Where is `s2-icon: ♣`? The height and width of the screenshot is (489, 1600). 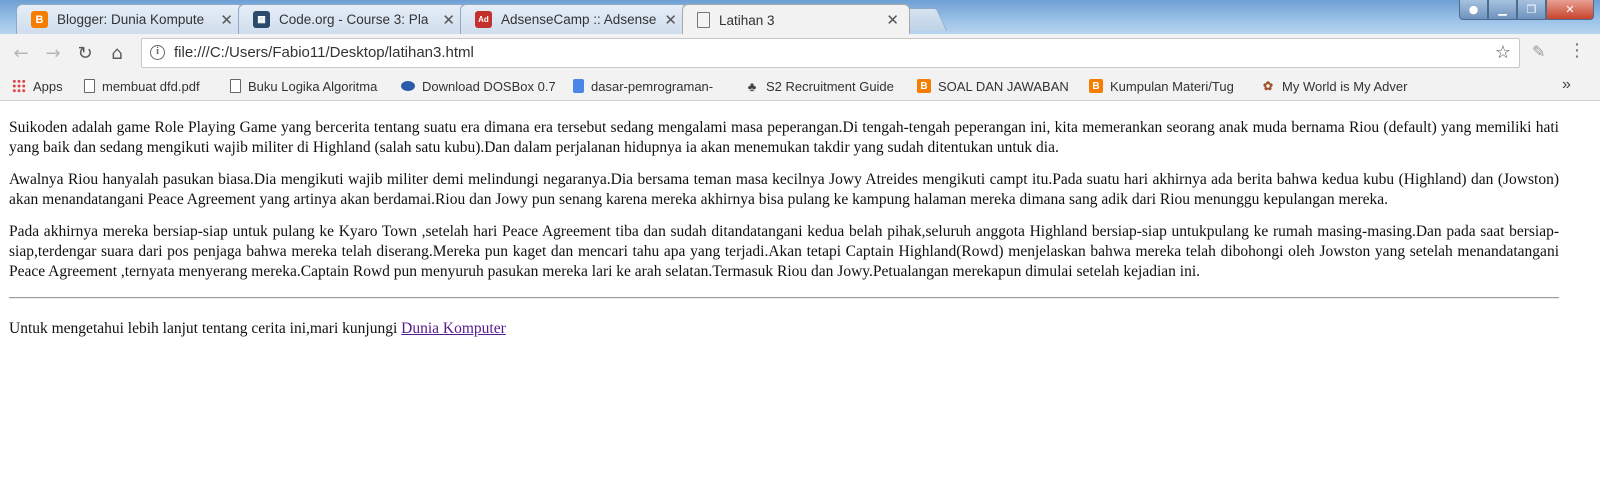 s2-icon: ♣ is located at coordinates (752, 86).